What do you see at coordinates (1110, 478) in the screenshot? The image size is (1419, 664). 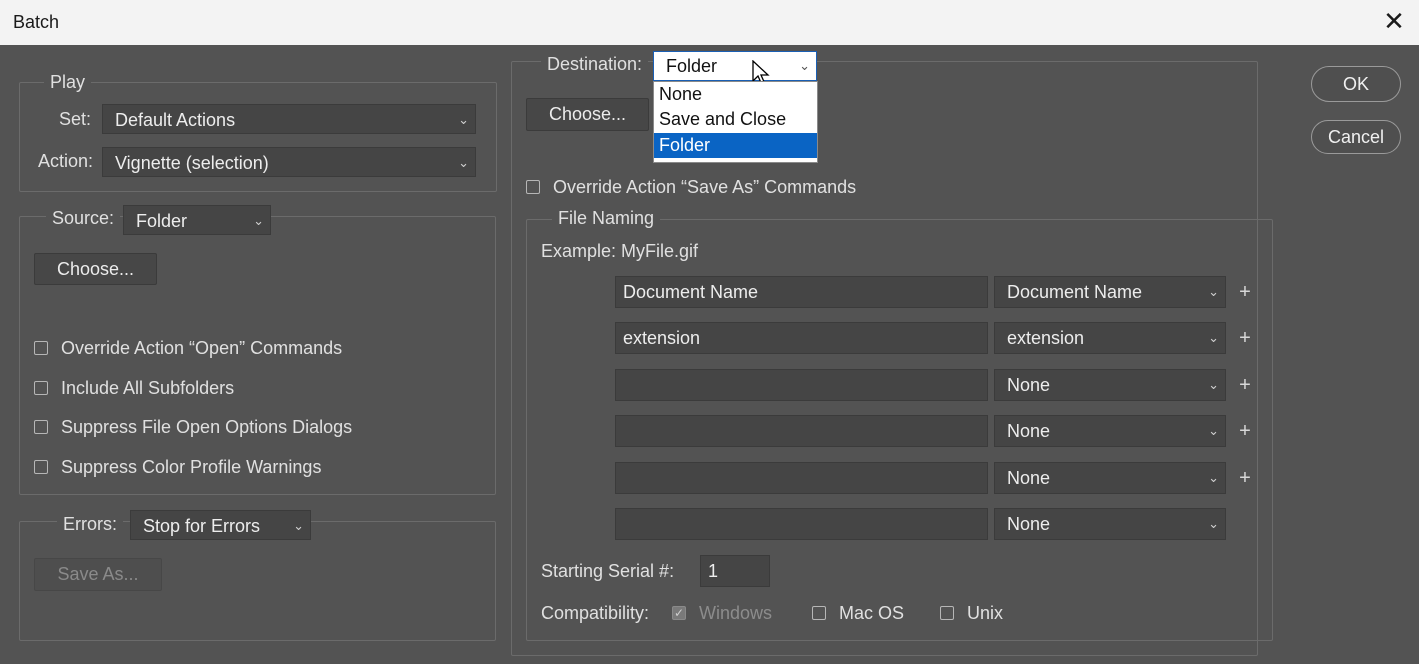 I see `naming-select-5: None ⌄` at bounding box center [1110, 478].